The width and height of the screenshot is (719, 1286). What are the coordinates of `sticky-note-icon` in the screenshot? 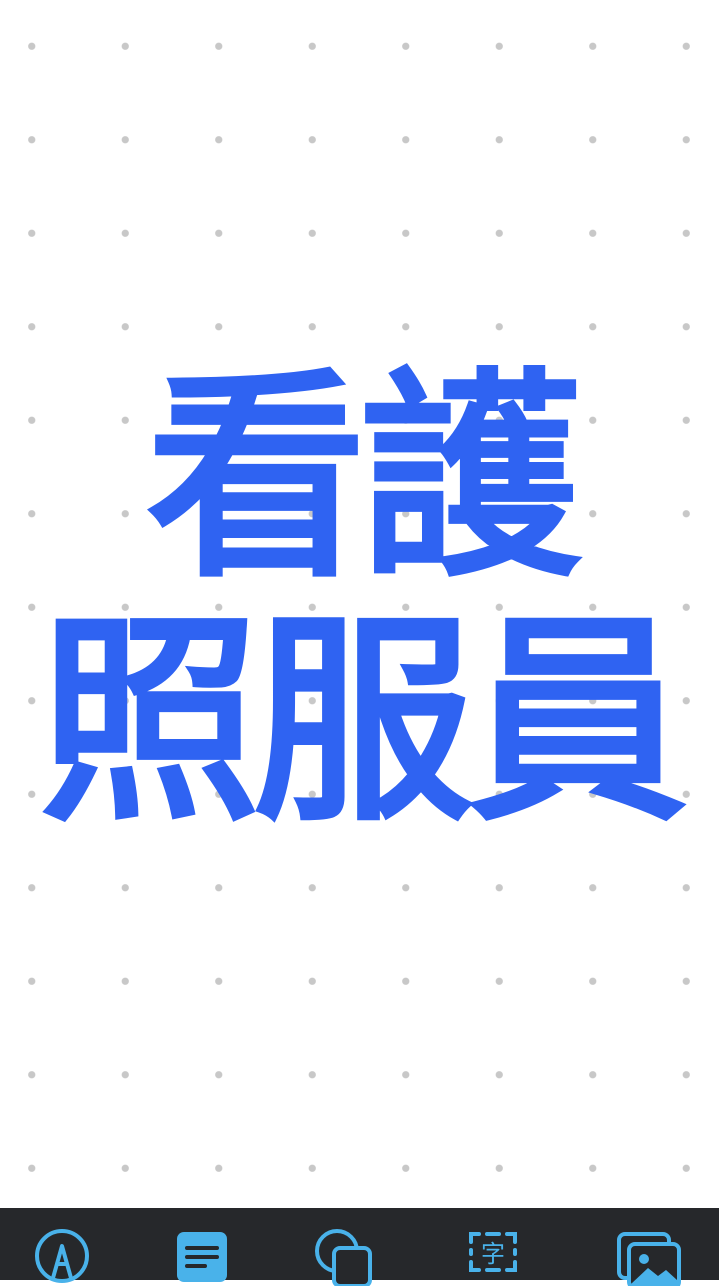 It's located at (202, 1257).